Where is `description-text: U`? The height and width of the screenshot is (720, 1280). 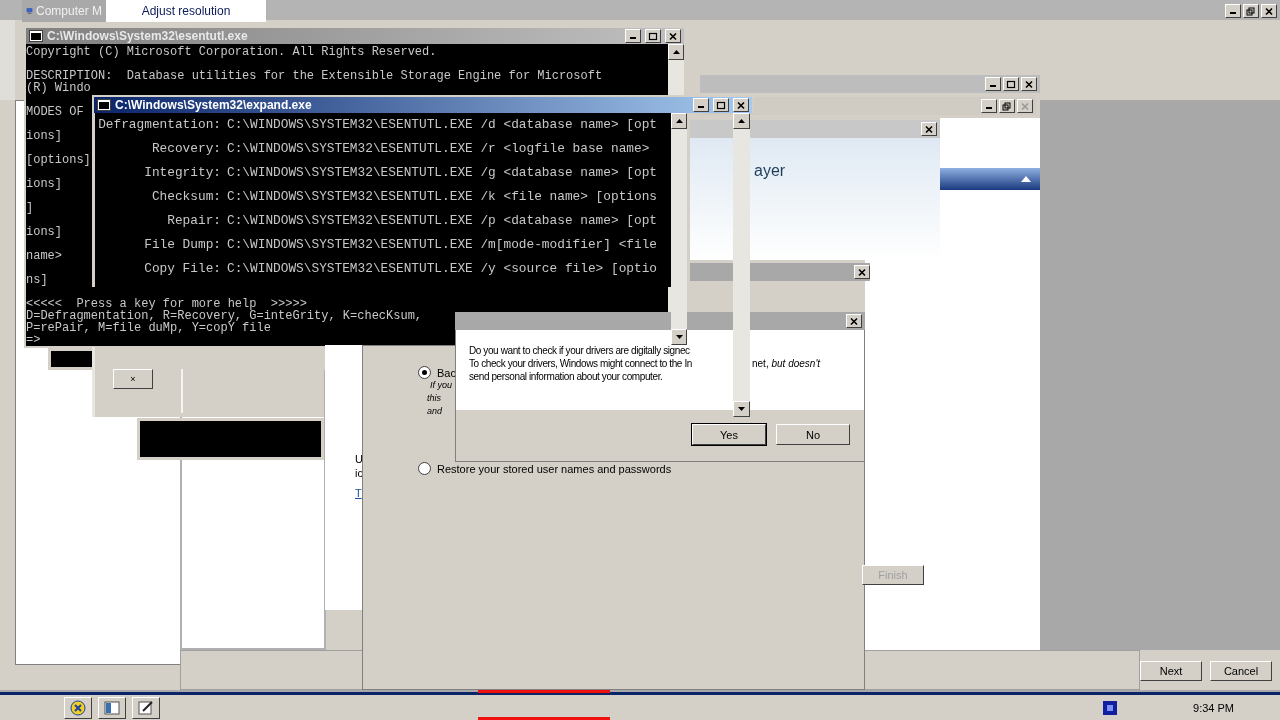
description-text: U is located at coordinates (358, 459).